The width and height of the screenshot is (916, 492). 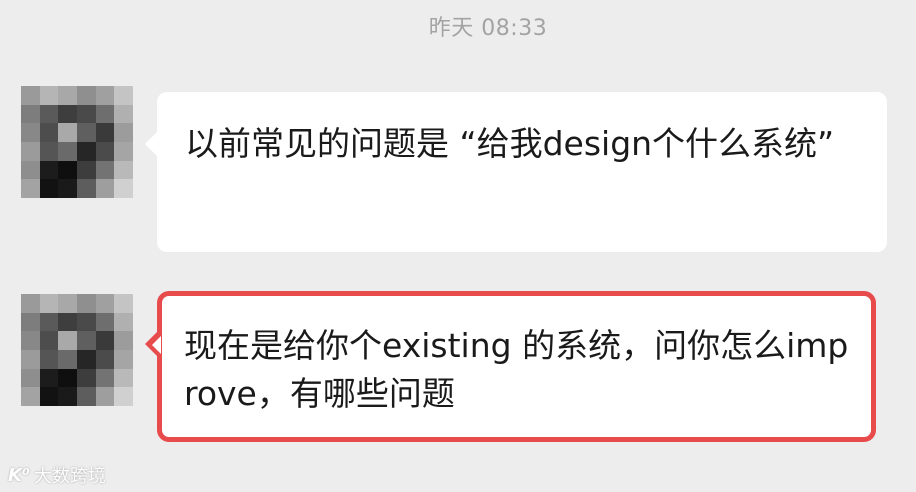 What do you see at coordinates (69, 476) in the screenshot?
I see `watermark-text: 大数跨境` at bounding box center [69, 476].